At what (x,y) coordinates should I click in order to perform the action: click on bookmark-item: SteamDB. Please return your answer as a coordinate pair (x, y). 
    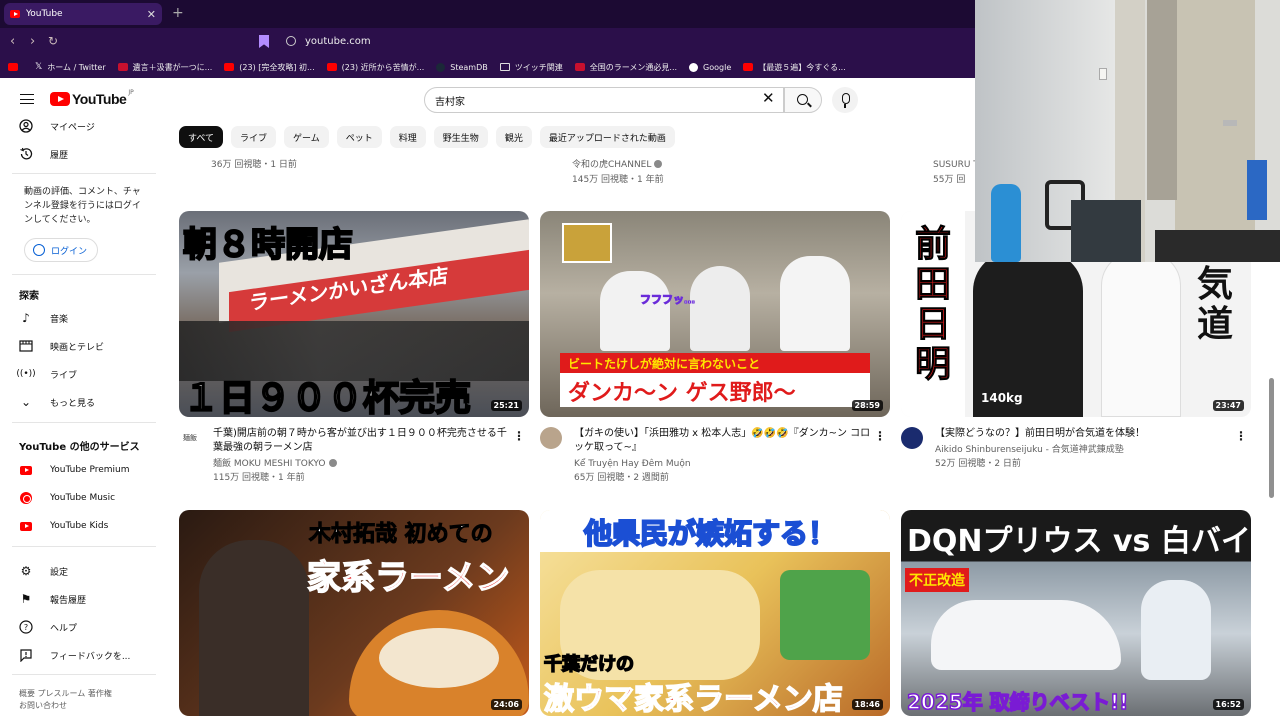
    Looking at the image, I should click on (462, 67).